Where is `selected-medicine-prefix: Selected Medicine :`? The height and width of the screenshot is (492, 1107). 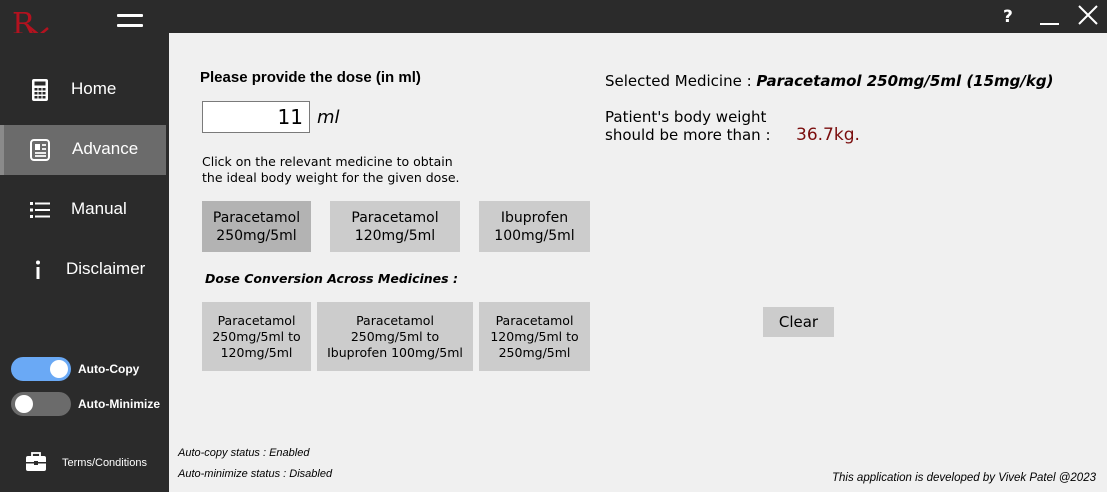
selected-medicine-prefix: Selected Medicine : is located at coordinates (681, 81).